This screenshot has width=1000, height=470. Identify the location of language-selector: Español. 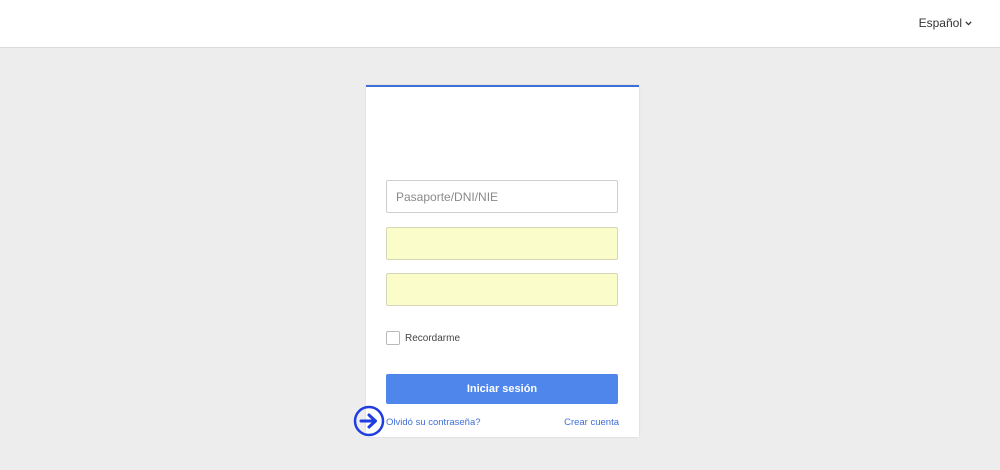
(945, 23).